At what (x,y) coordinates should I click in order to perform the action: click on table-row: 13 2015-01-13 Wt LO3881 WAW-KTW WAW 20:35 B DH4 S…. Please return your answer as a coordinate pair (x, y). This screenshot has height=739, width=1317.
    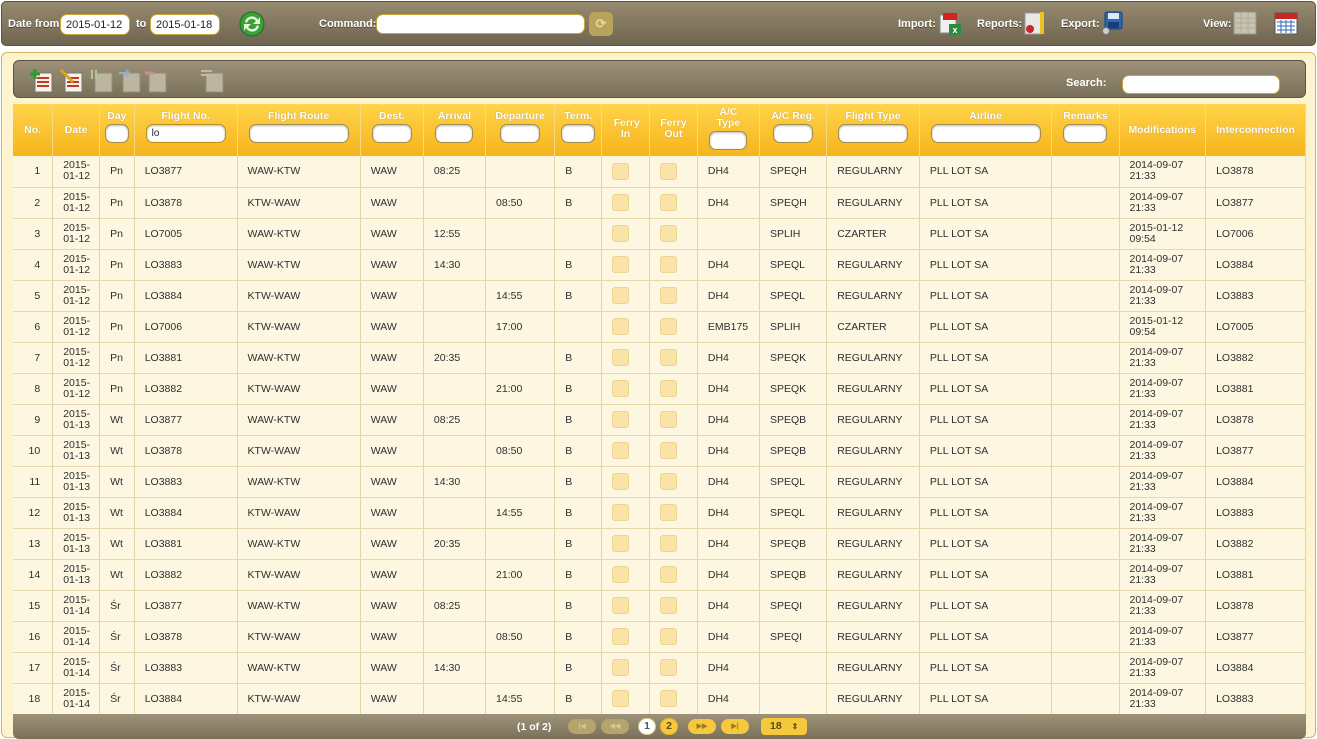
    Looking at the image, I should click on (659, 544).